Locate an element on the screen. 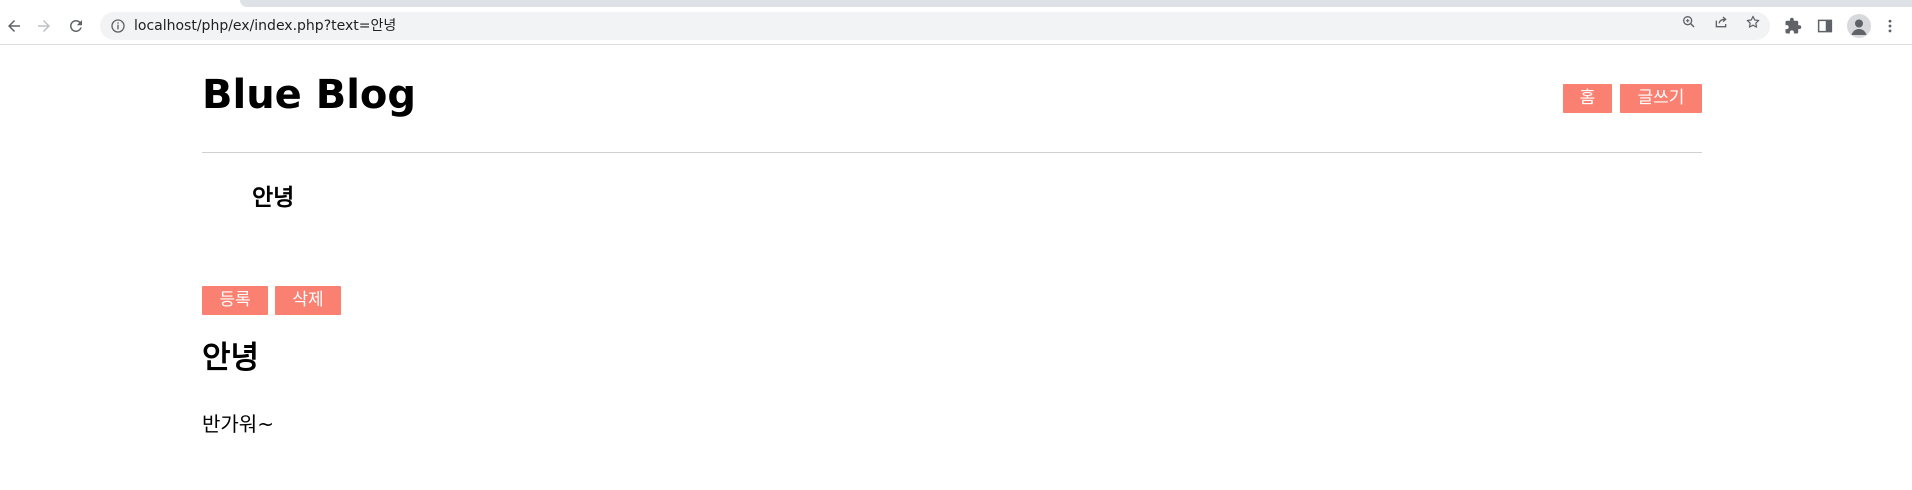 Image resolution: width=1912 pixels, height=490 pixels. post-title: 안녕 is located at coordinates (231, 358).